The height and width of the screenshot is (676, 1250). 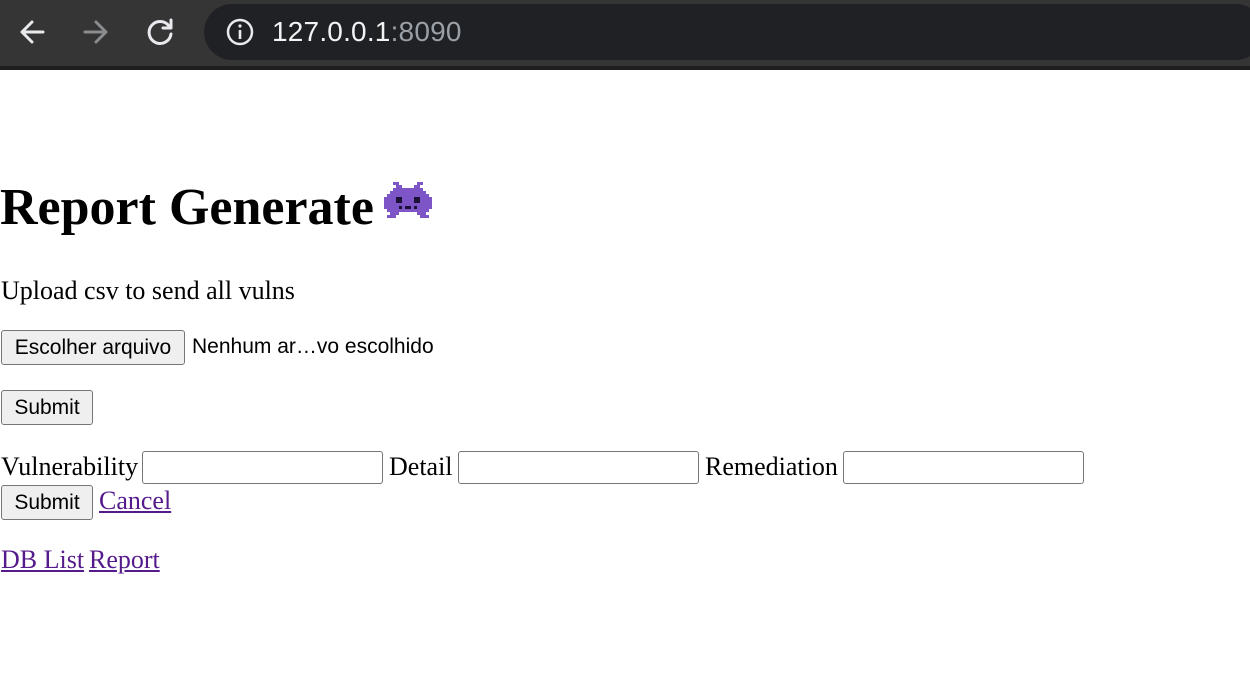 I want to click on address-bar: 127.0.0.1:8090, so click(x=727, y=32).